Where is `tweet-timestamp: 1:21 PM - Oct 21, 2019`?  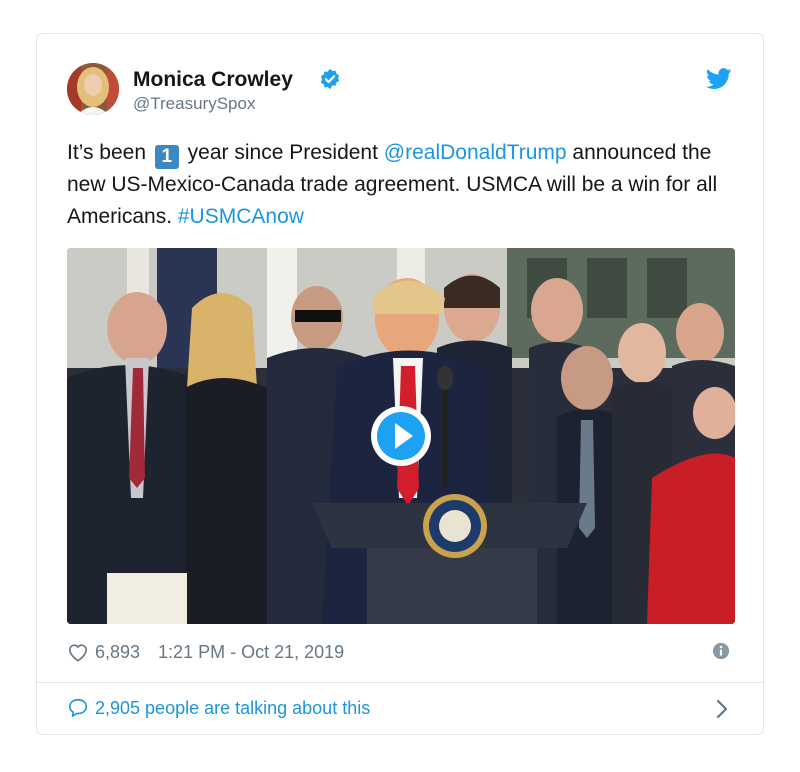
tweet-timestamp: 1:21 PM - Oct 21, 2019 is located at coordinates (251, 652).